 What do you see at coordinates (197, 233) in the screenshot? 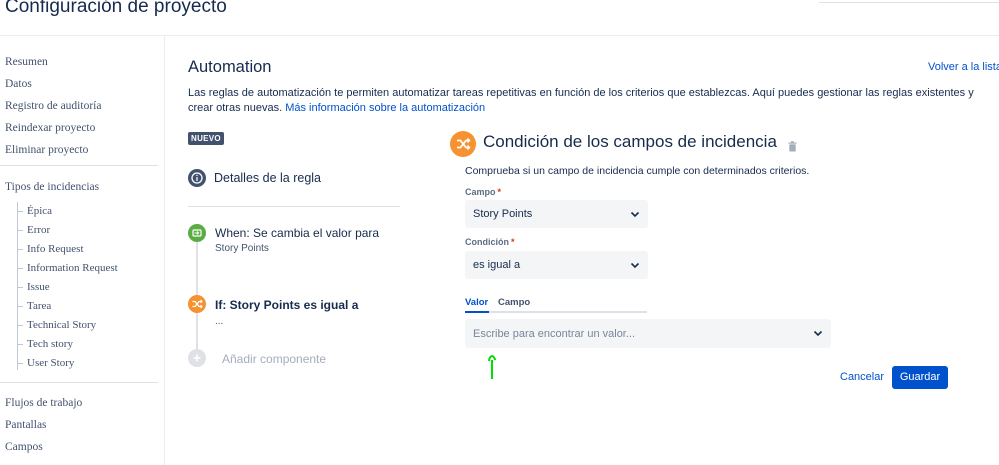
I see `trigger-icon` at bounding box center [197, 233].